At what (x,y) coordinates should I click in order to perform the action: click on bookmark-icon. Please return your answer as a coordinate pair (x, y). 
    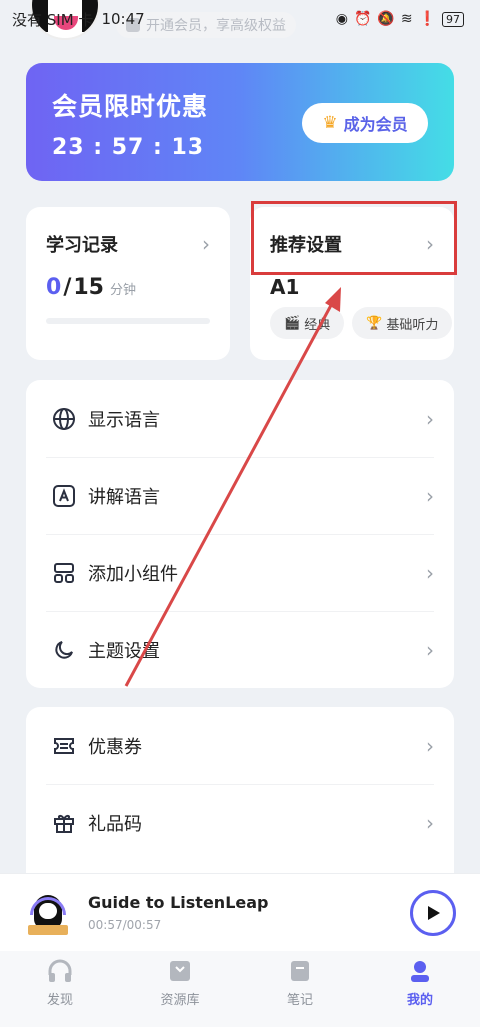
    Looking at the image, I should click on (180, 971).